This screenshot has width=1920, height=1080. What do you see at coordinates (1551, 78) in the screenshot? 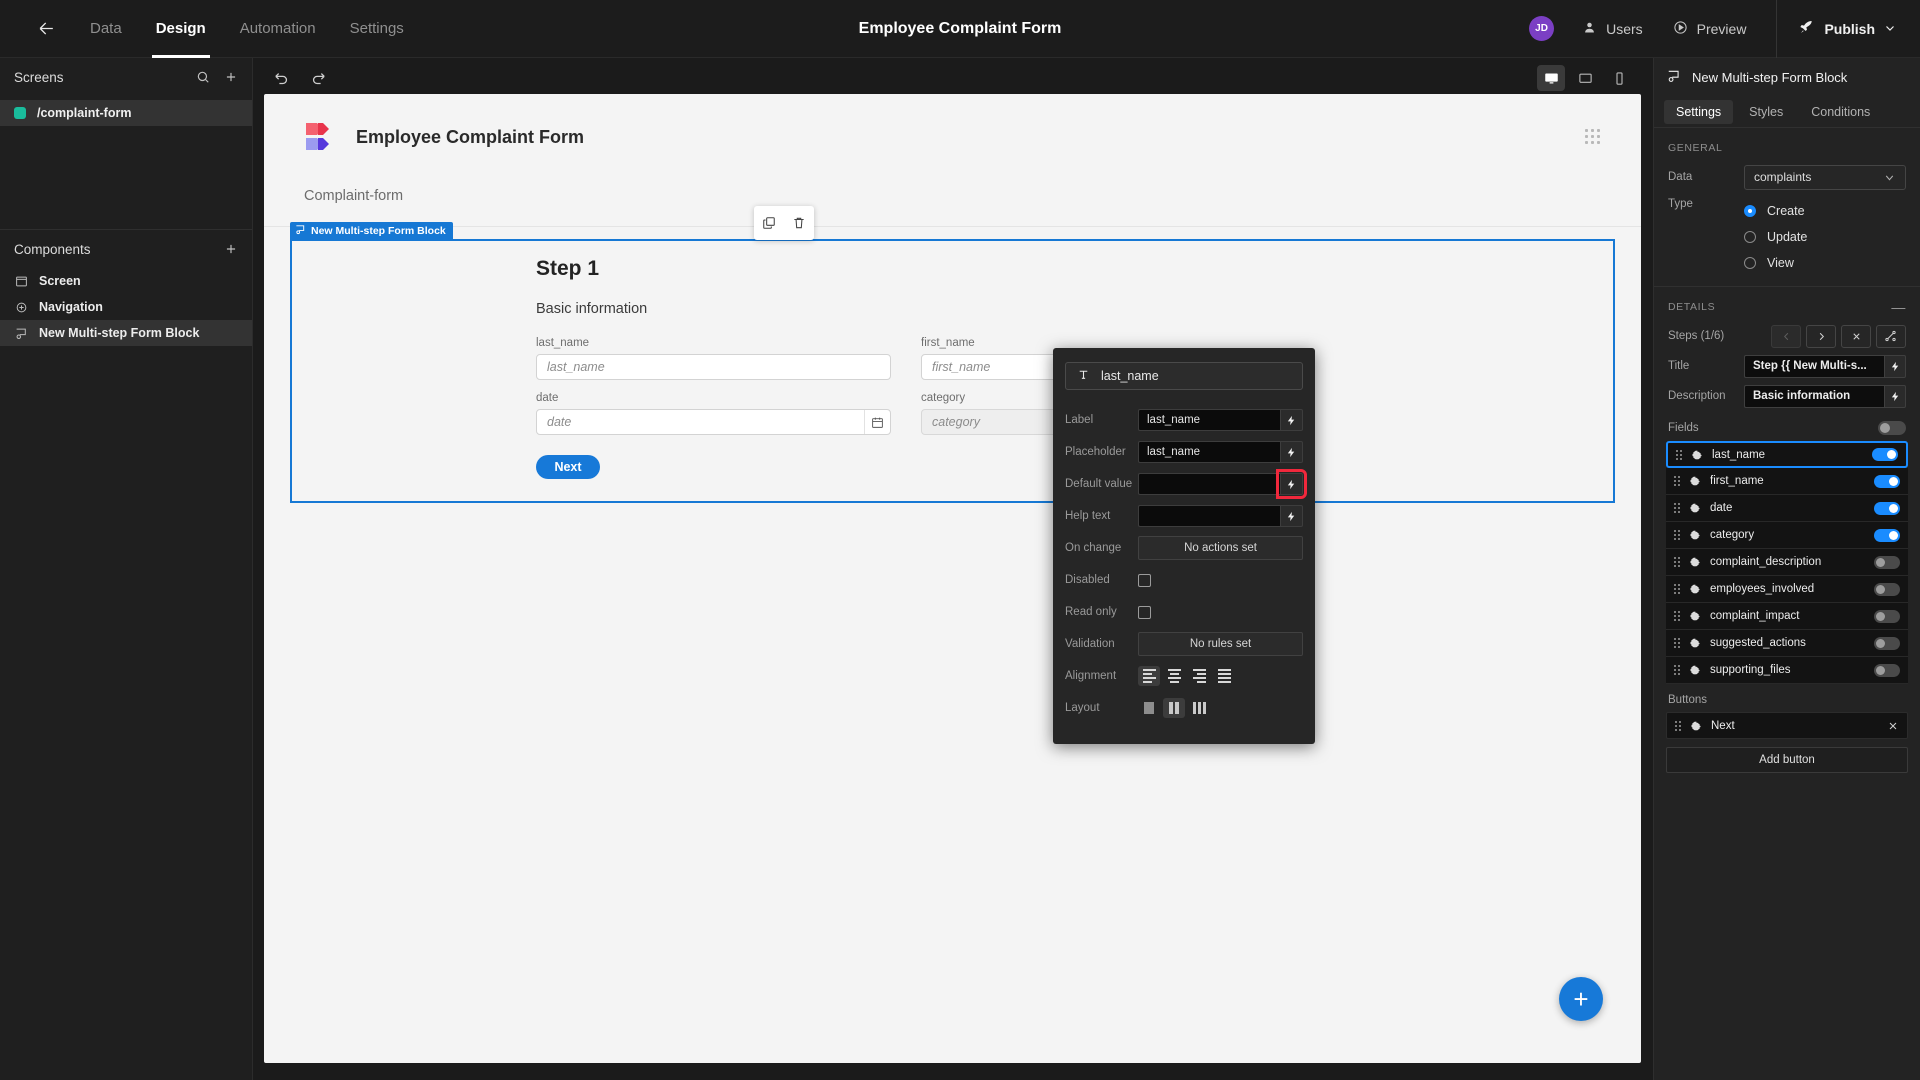
I see `desktop-icon` at bounding box center [1551, 78].